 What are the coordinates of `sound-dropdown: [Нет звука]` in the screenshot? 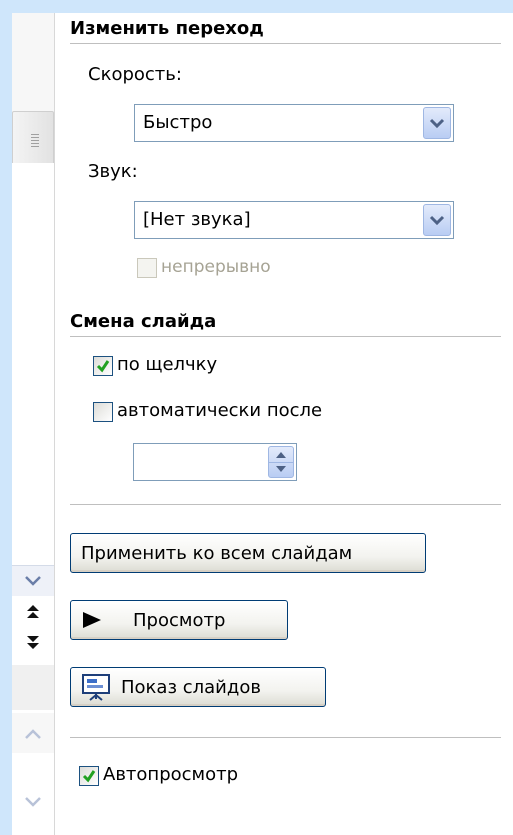 It's located at (294, 220).